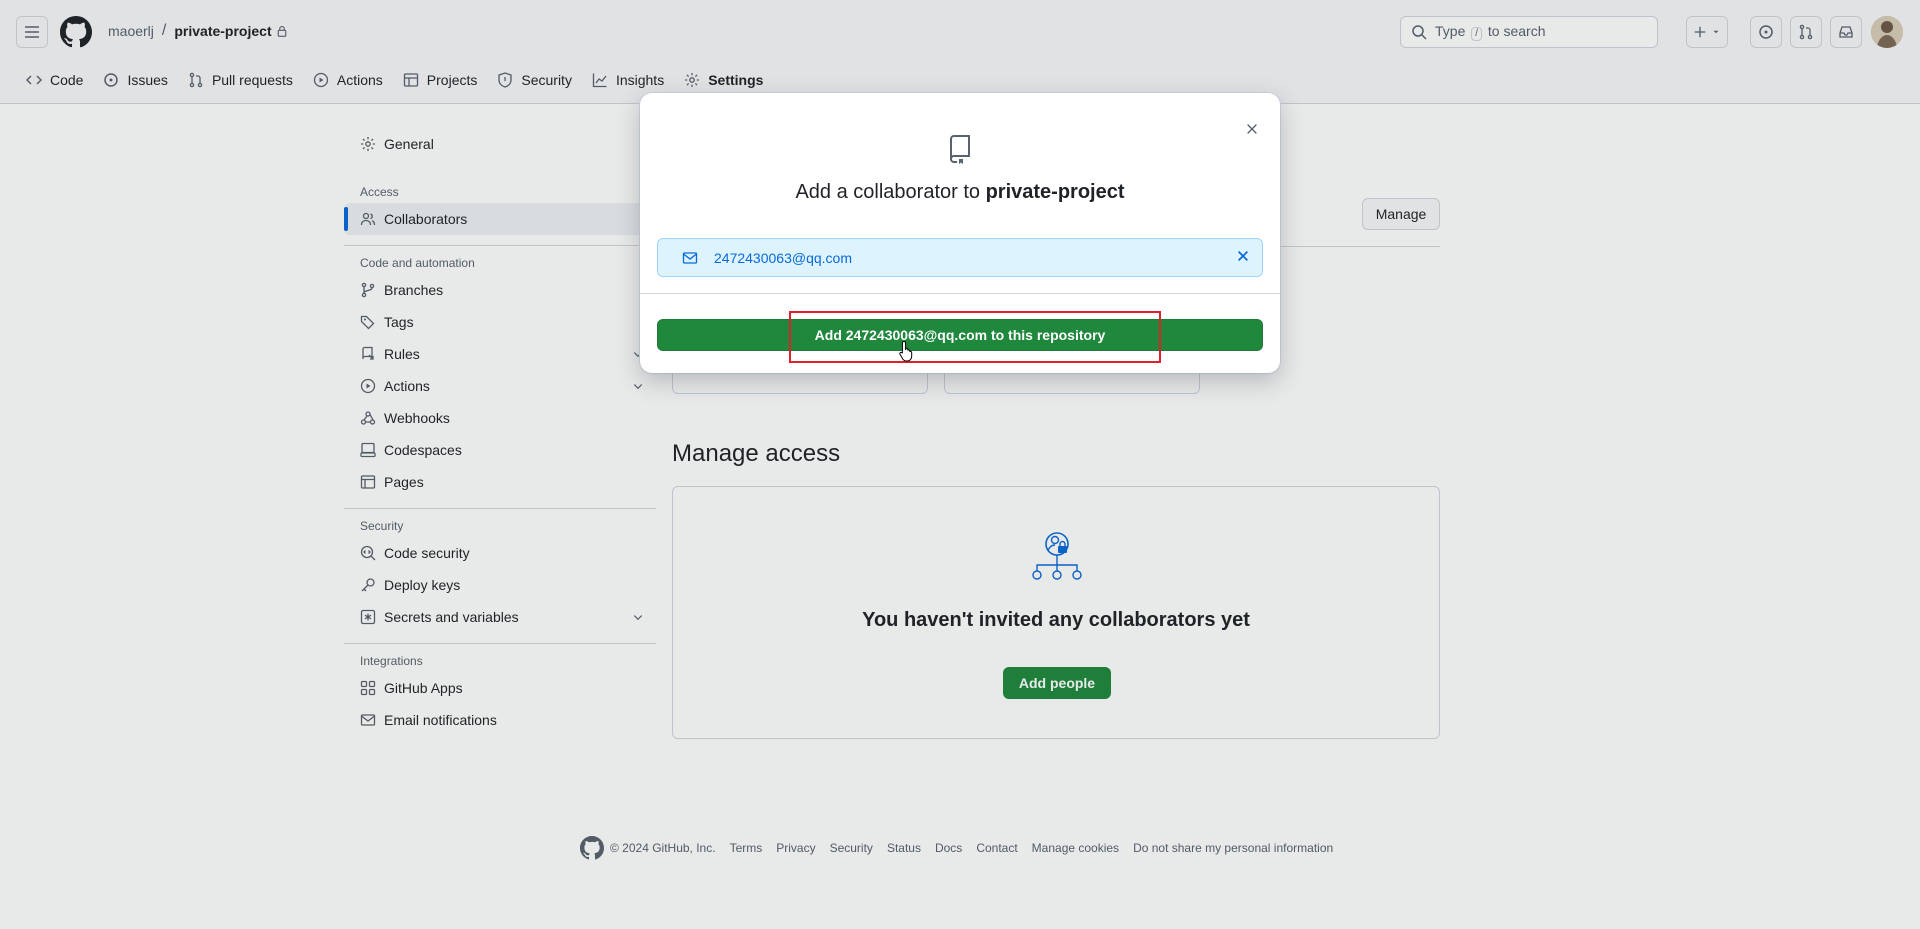 Image resolution: width=1920 pixels, height=929 pixels. I want to click on annotation-highlight-box, so click(975, 337).